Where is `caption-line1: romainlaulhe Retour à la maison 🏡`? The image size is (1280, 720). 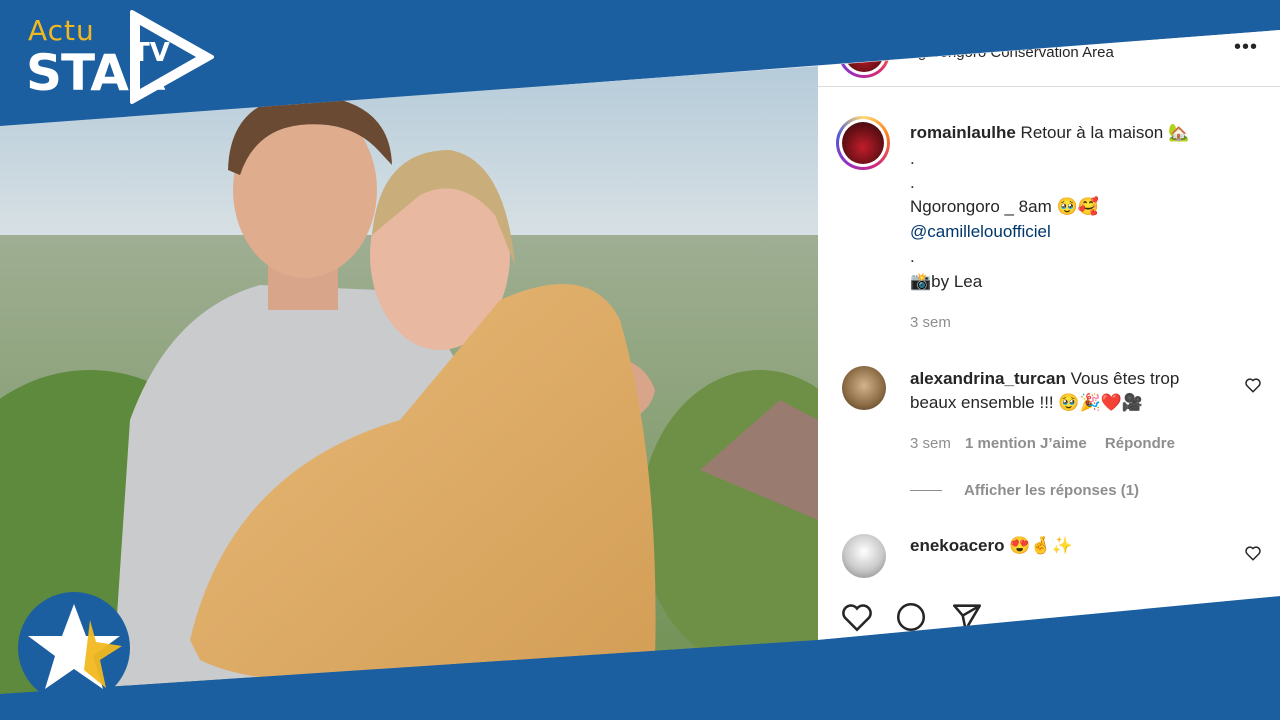
caption-line1: romainlaulhe Retour à la maison 🏡 is located at coordinates (1049, 133).